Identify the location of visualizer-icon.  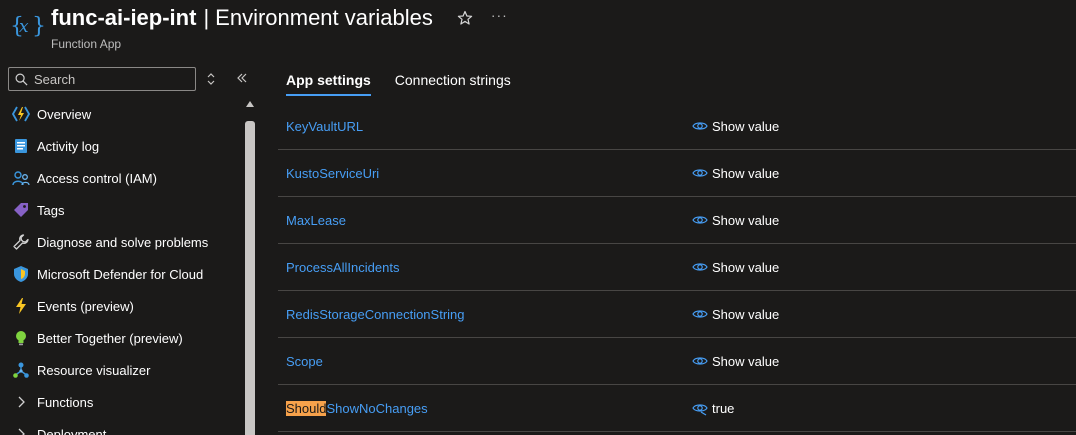
(21, 370).